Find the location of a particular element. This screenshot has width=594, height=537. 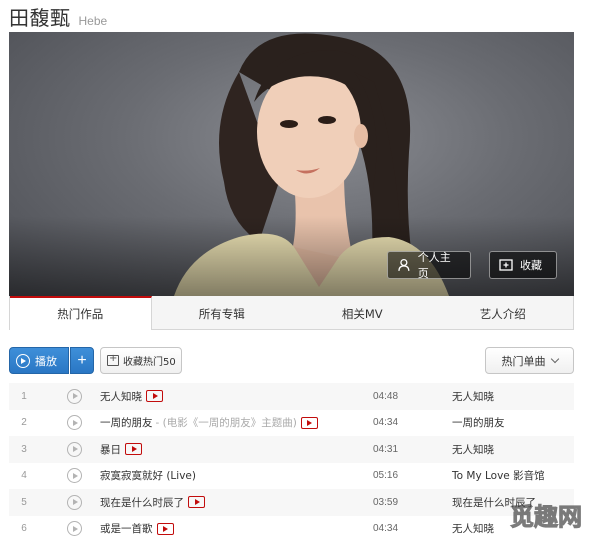

artist-home-label: 个人主页 is located at coordinates (434, 265).